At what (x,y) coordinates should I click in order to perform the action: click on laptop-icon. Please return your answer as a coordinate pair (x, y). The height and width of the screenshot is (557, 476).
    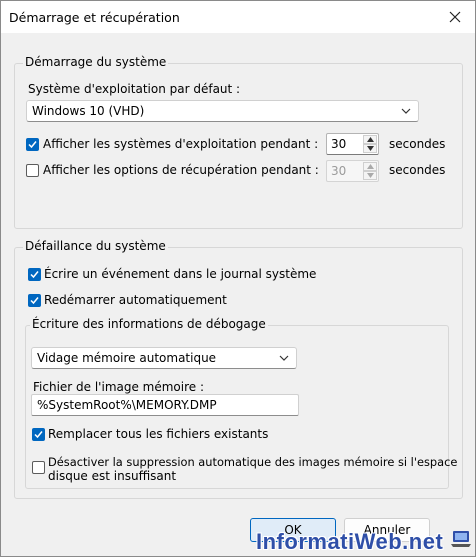
    Looking at the image, I should click on (461, 539).